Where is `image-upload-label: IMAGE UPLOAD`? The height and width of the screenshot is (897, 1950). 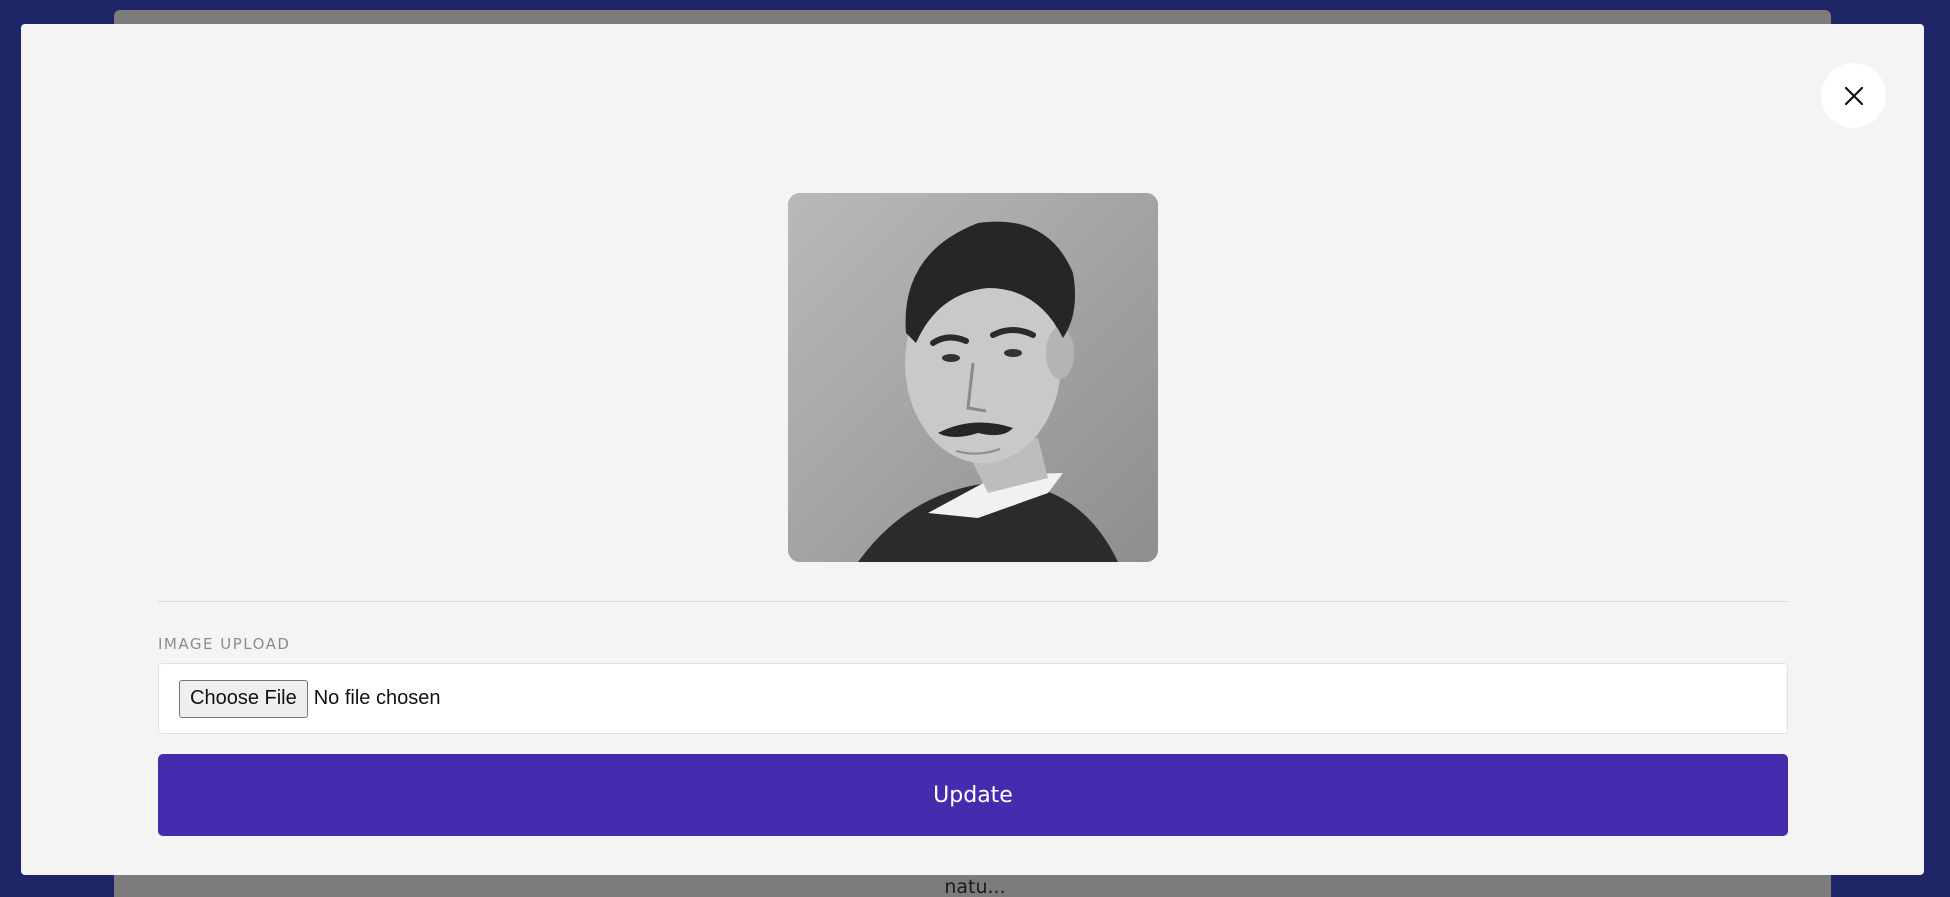 image-upload-label: IMAGE UPLOAD is located at coordinates (224, 644).